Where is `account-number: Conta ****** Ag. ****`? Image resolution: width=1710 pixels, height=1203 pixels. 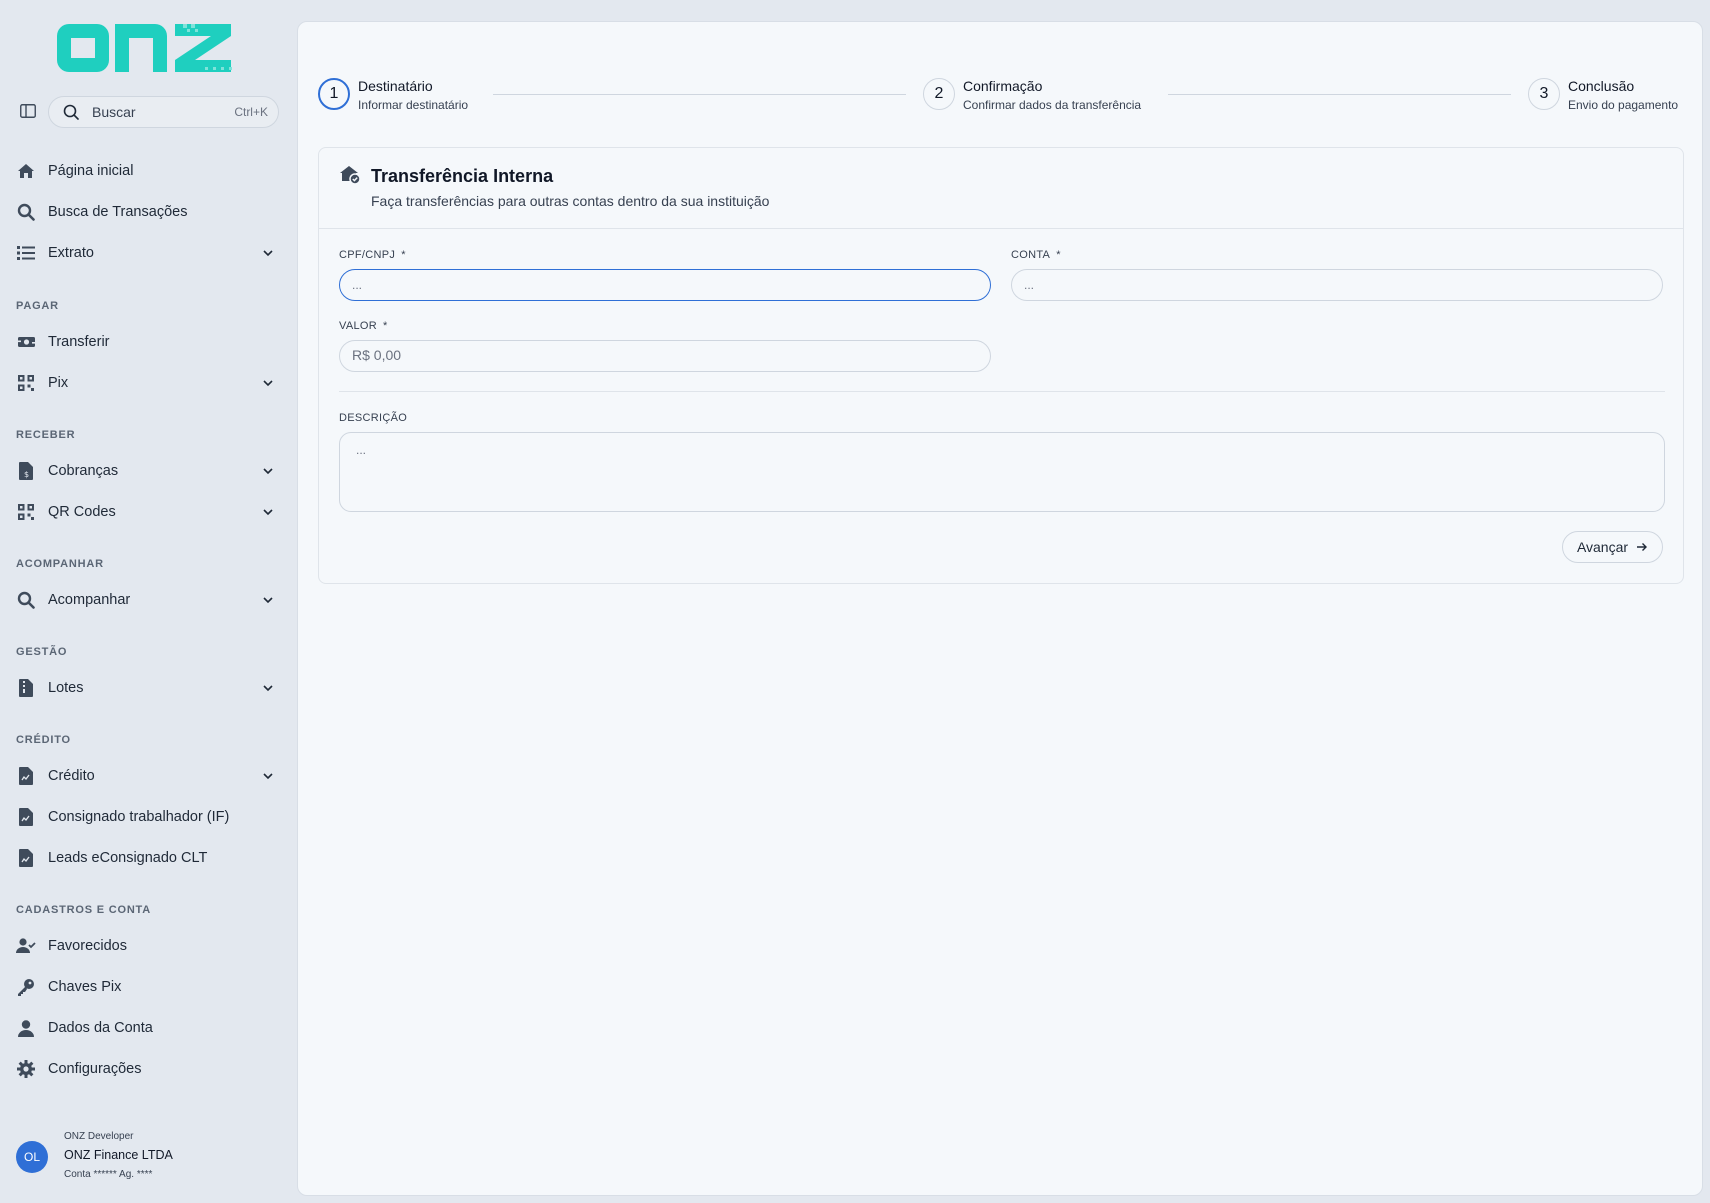 account-number: Conta ****** Ag. **** is located at coordinates (108, 1174).